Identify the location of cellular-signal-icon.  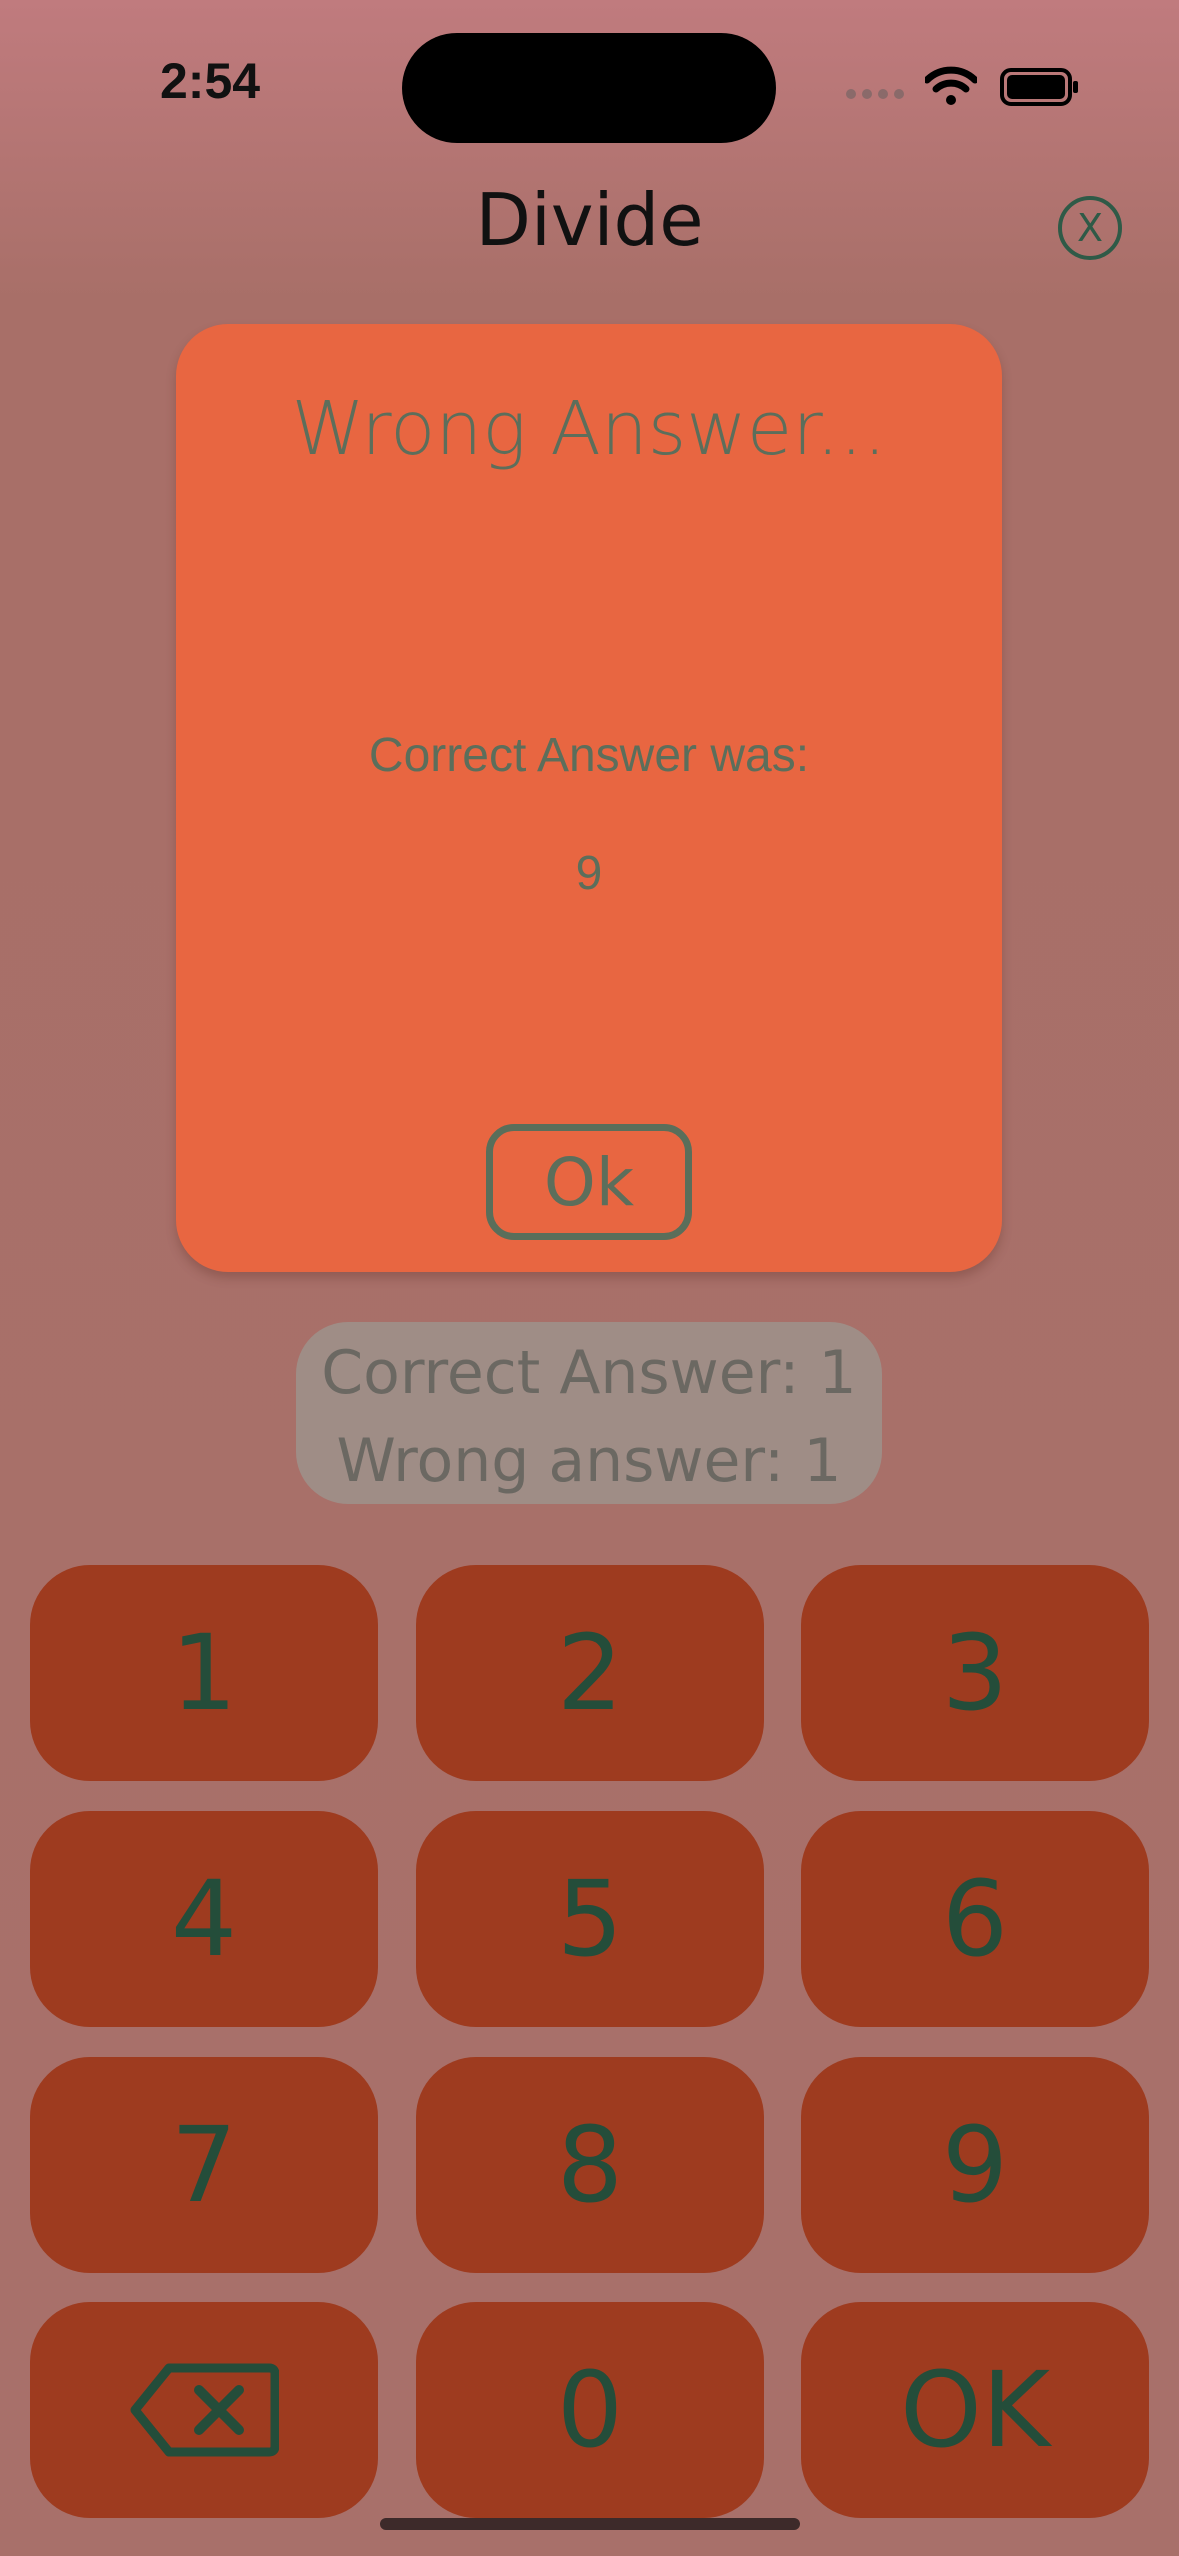
(875, 94).